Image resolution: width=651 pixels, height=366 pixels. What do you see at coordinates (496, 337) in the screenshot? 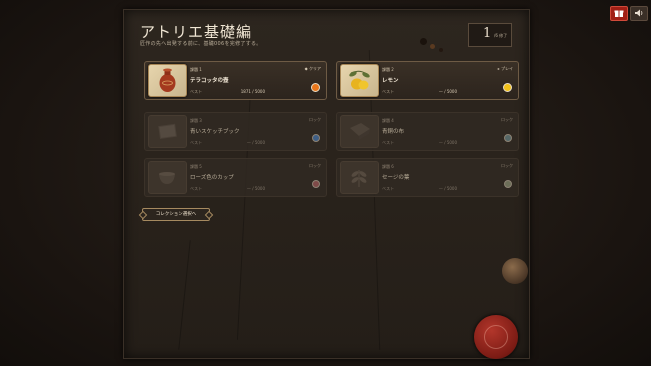
I see `wax-seal` at bounding box center [496, 337].